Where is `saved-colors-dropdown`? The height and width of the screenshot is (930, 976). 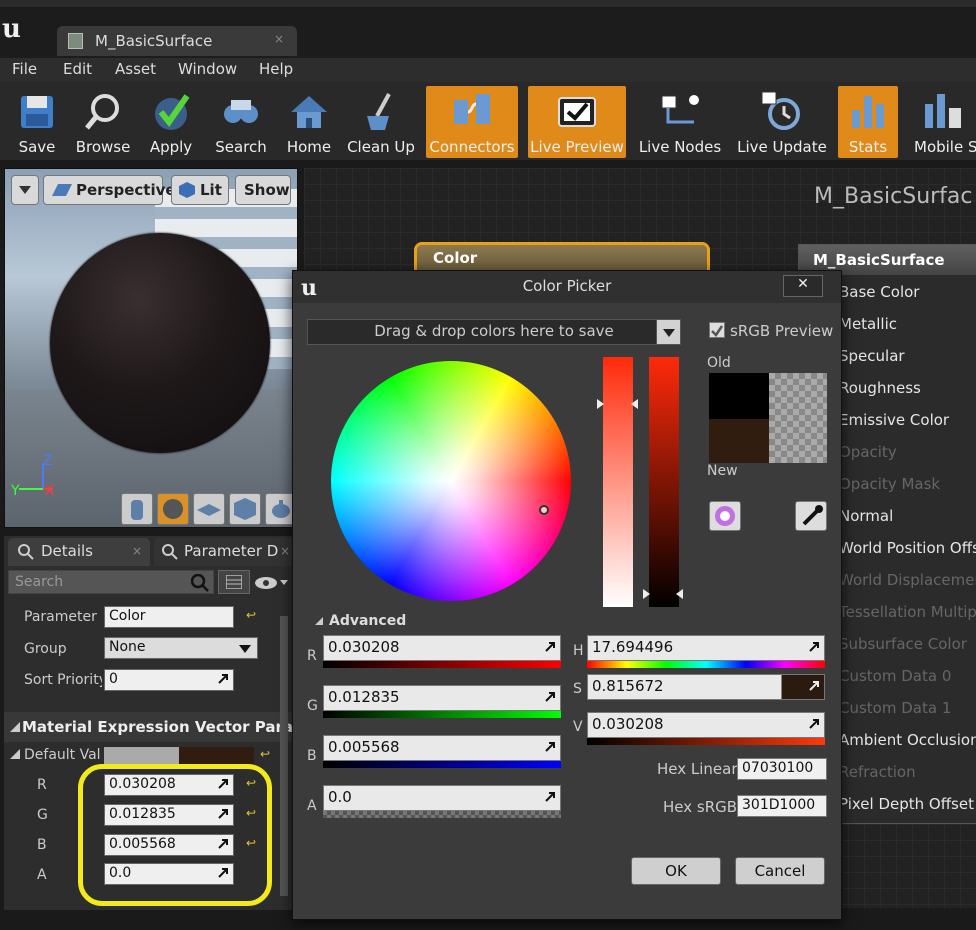 saved-colors-dropdown is located at coordinates (668, 332).